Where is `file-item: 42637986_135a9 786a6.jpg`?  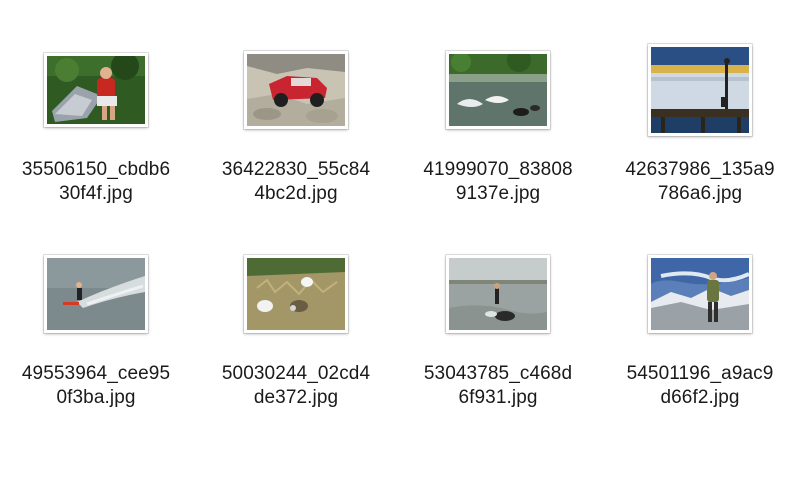 file-item: 42637986_135a9 786a6.jpg is located at coordinates (700, 125).